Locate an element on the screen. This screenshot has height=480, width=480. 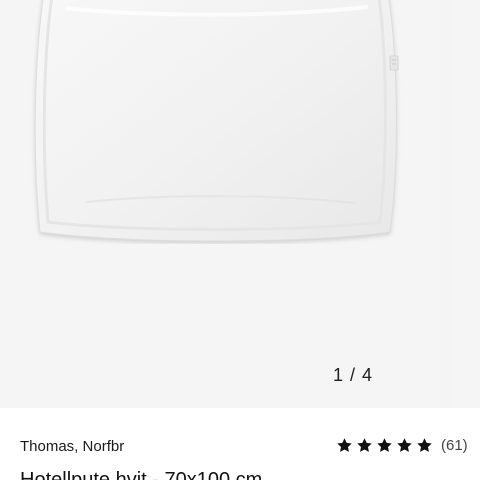
rating-summary: (61) is located at coordinates (402, 445).